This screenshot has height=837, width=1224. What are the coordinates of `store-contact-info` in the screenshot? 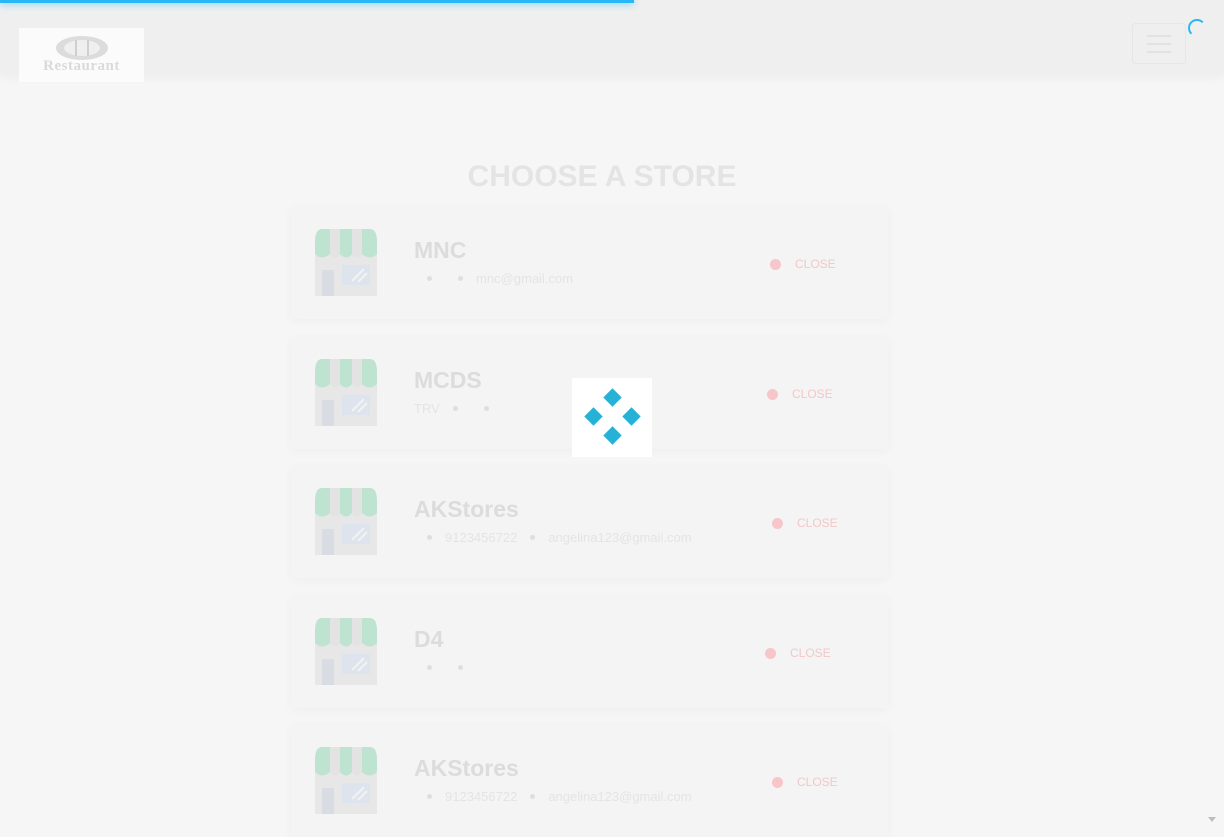 It's located at (445, 667).